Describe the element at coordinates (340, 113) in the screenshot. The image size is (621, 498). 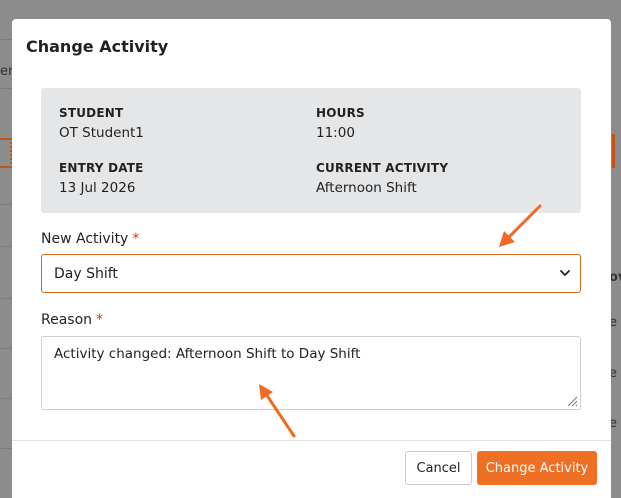
I see `hours-label: HOURS` at that location.